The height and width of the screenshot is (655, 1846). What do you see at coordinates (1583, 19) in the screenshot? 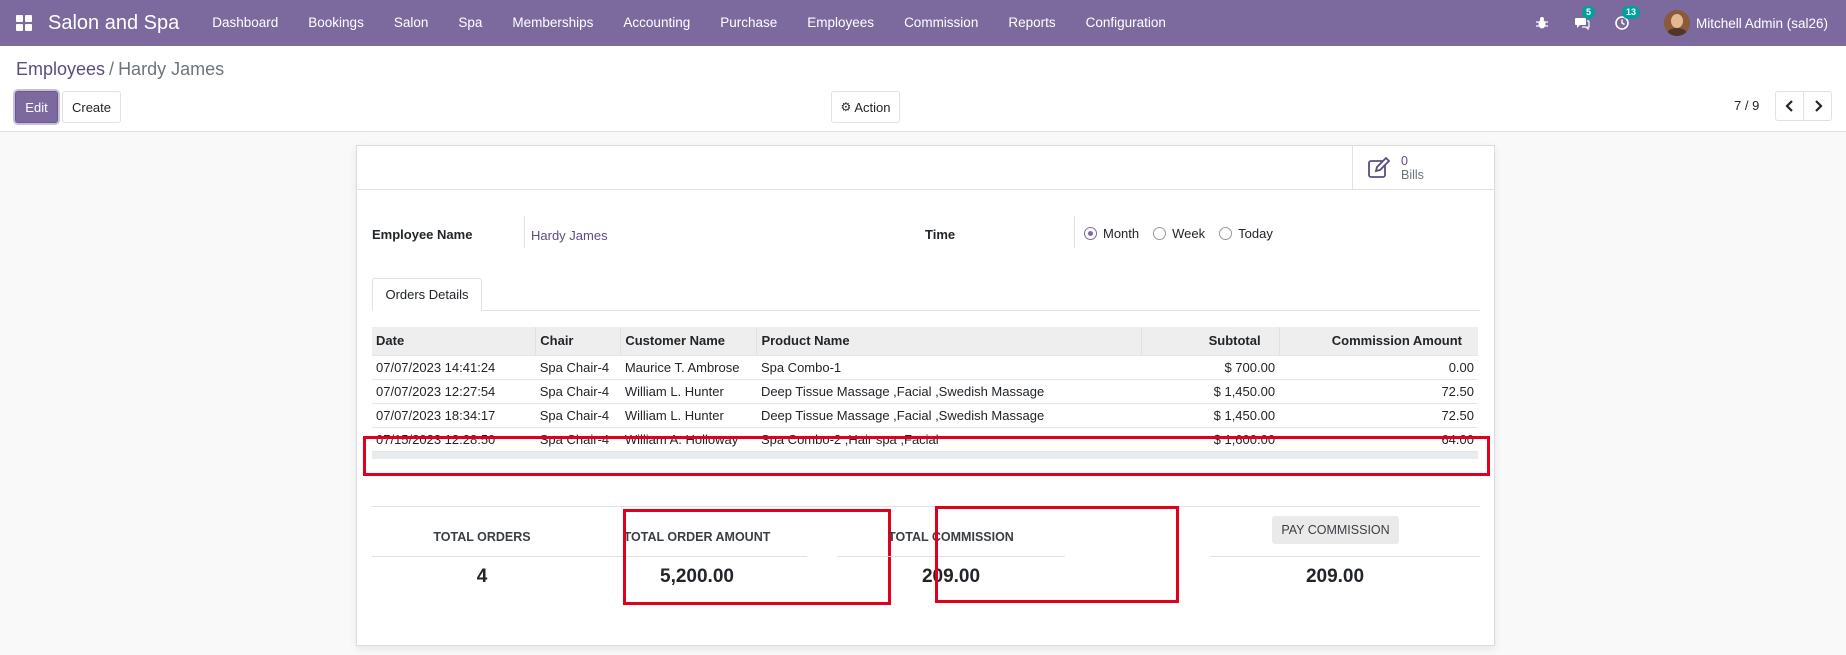
I see `messages-icon: 5` at bounding box center [1583, 19].